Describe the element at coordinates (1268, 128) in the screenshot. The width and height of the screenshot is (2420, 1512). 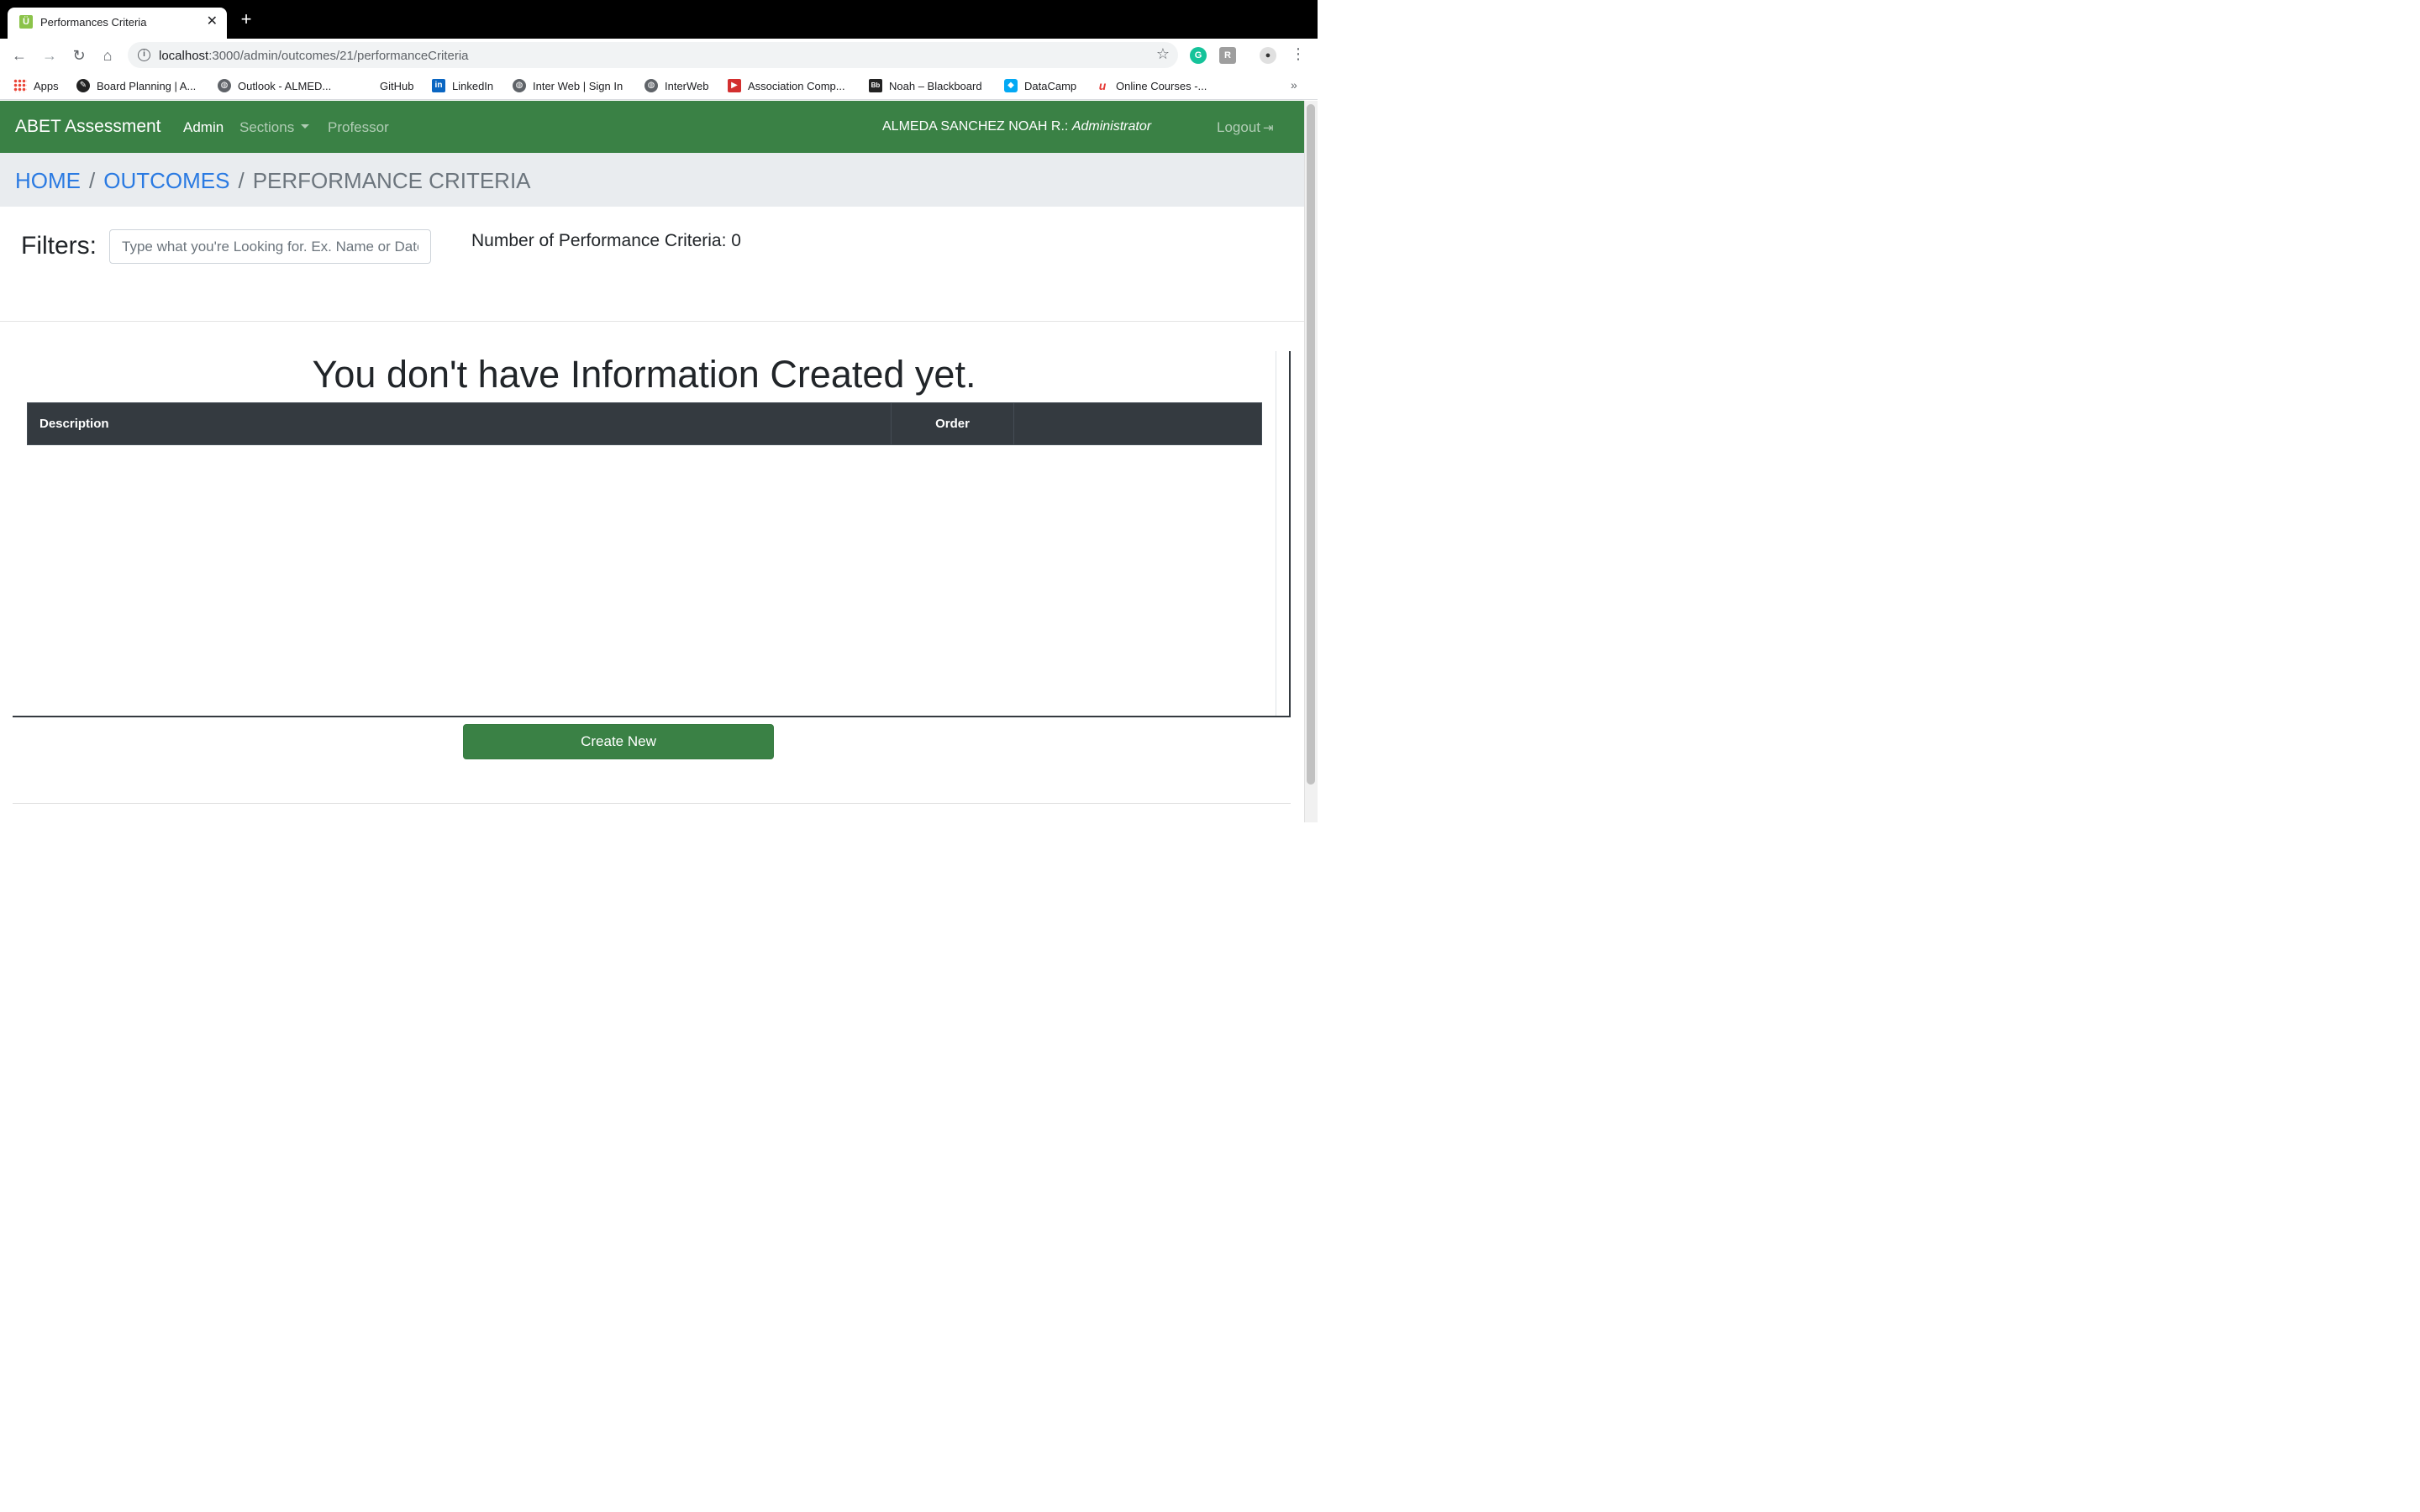
I see `sign-out-icon: ⇥` at that location.